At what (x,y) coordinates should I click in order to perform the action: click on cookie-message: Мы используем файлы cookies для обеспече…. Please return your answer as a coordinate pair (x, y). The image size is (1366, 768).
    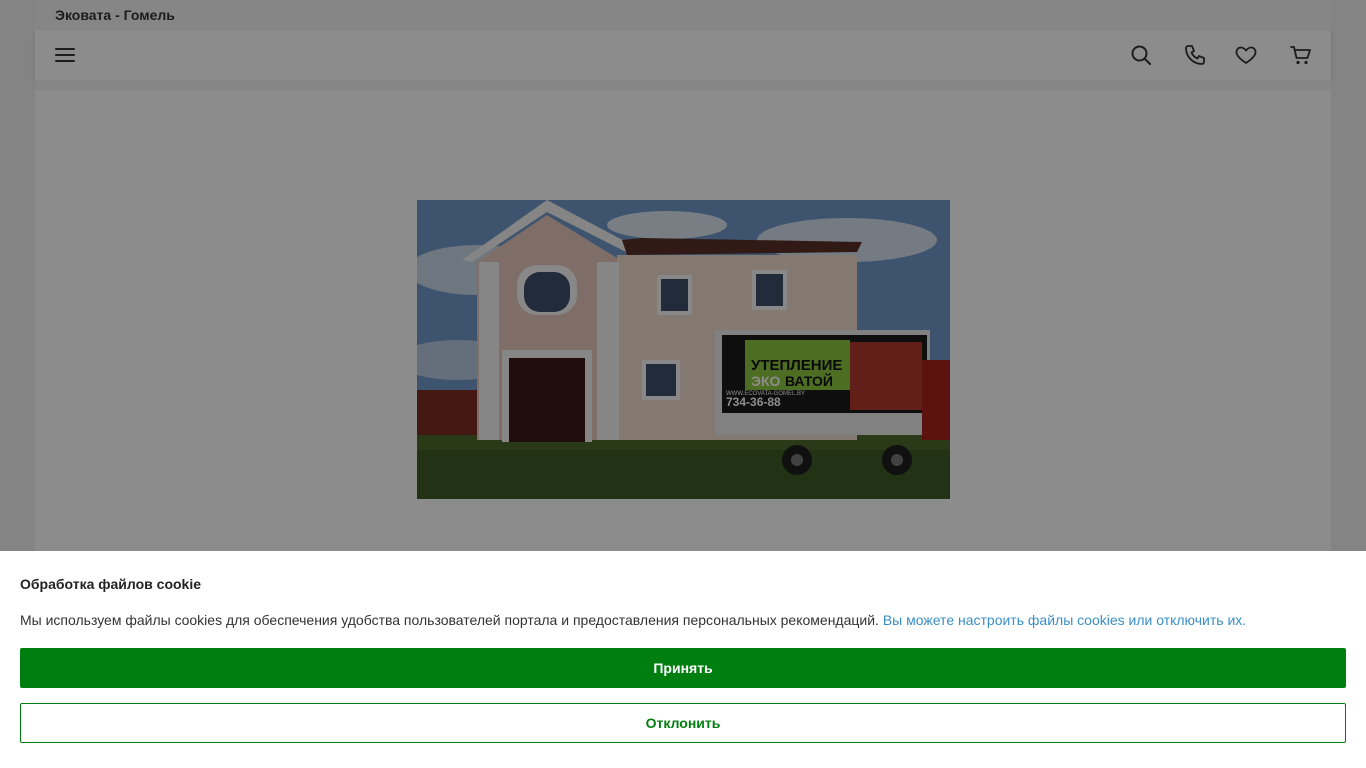
    Looking at the image, I should click on (449, 620).